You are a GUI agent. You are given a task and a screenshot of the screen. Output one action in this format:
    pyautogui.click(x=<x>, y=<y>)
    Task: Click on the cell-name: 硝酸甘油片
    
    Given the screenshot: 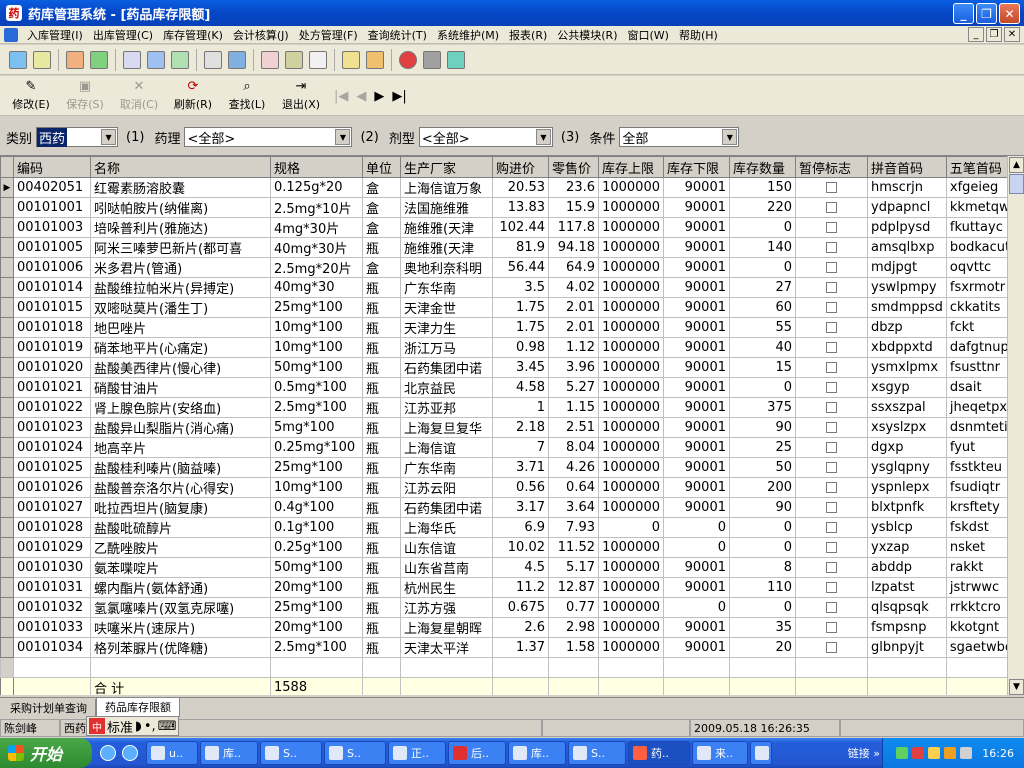 What is the action you would take?
    pyautogui.click(x=180, y=387)
    